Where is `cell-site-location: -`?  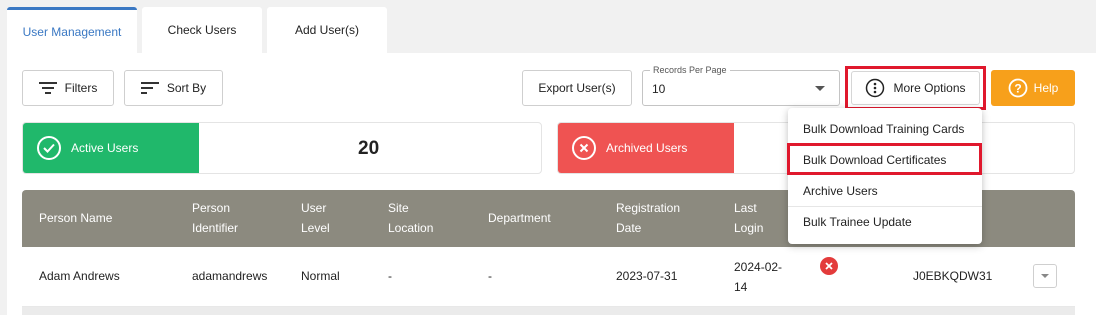 cell-site-location: - is located at coordinates (390, 276).